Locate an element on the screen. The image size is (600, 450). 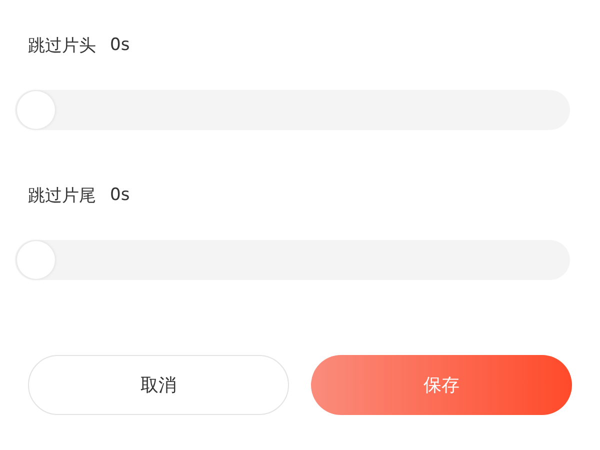
cancel-button: 取消 is located at coordinates (158, 385).